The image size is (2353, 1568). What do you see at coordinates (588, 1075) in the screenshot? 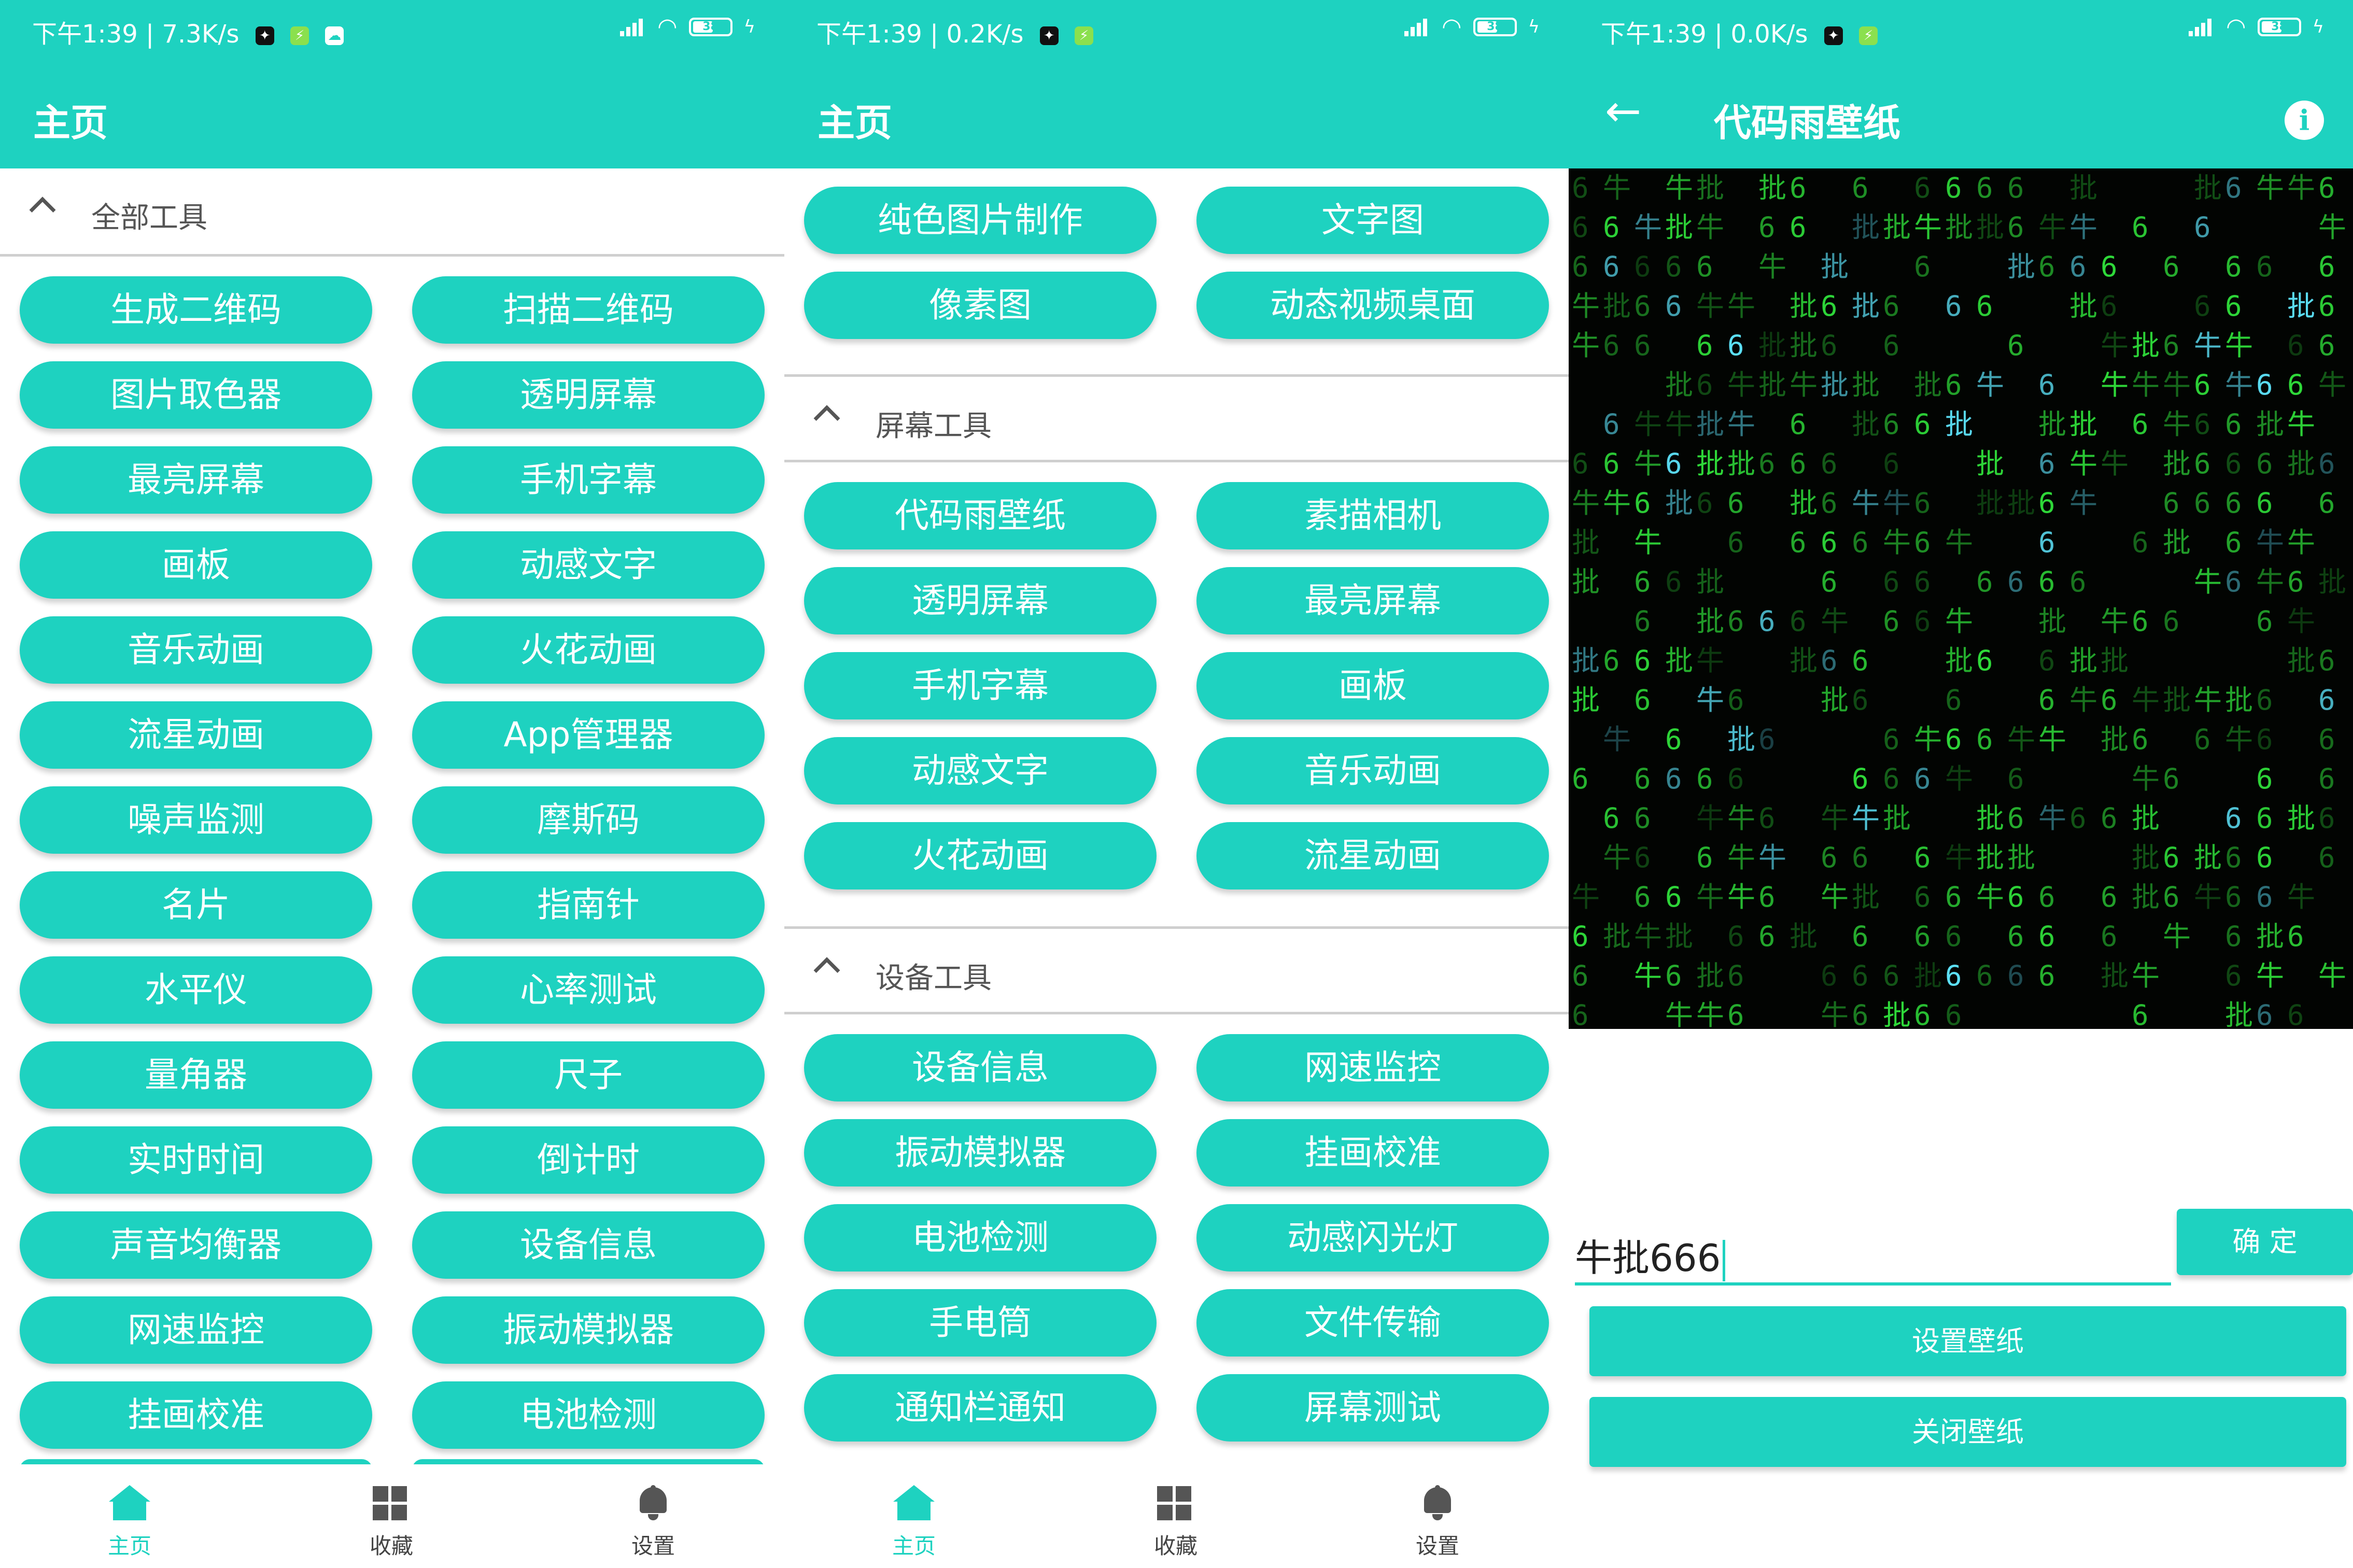
I see `tool-button: 尺子` at bounding box center [588, 1075].